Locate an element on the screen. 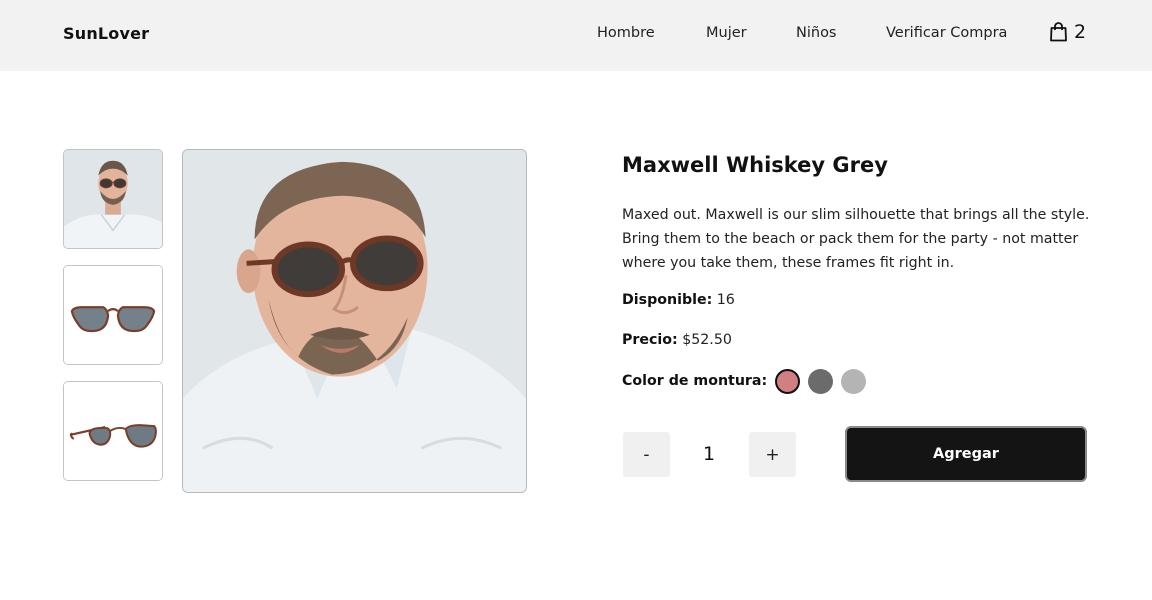 This screenshot has width=1152, height=600. color-swatch-light-grey is located at coordinates (853, 381).